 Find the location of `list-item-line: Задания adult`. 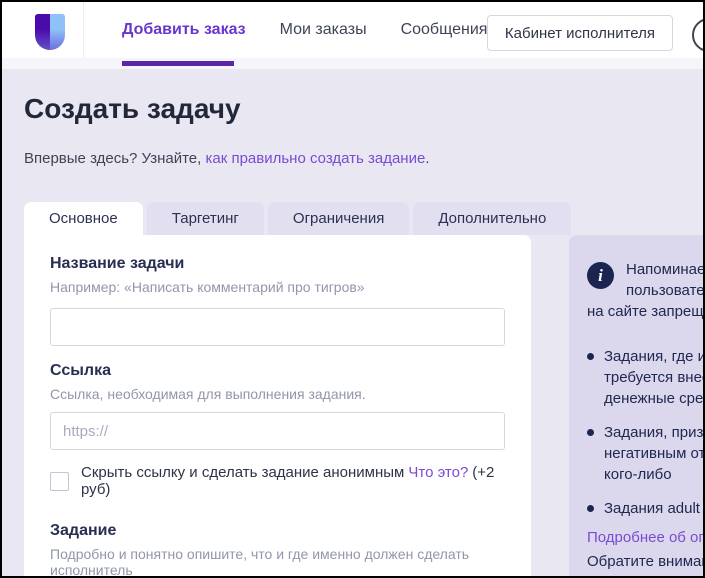

list-item-line: Задания adult is located at coordinates (652, 508).